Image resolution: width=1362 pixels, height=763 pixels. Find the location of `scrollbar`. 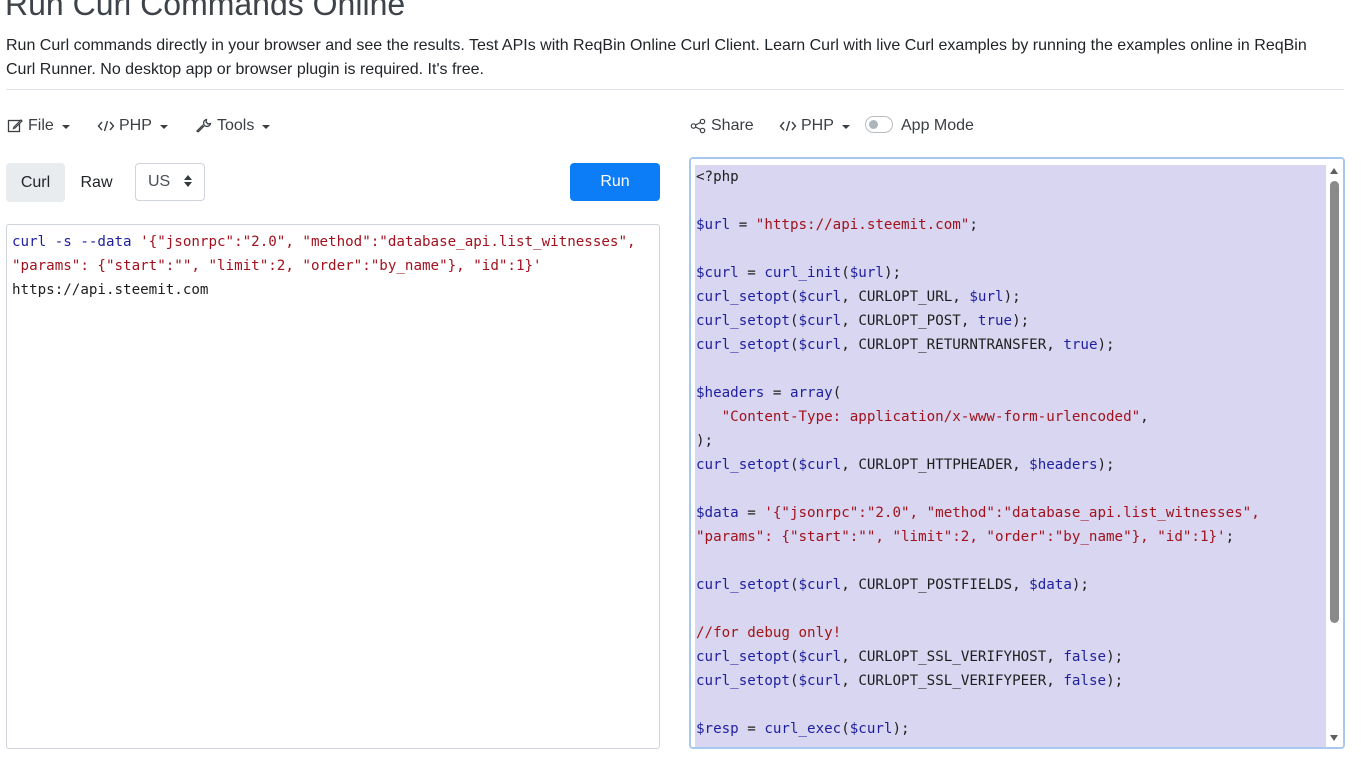

scrollbar is located at coordinates (1334, 453).